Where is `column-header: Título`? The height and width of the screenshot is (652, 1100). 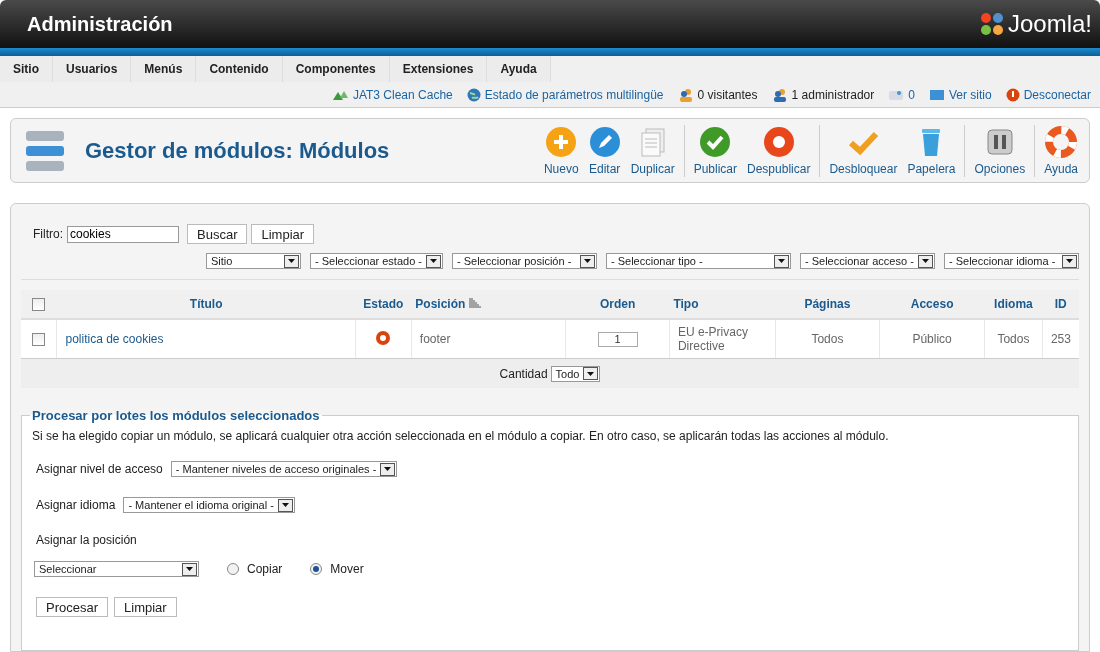
column-header: Título is located at coordinates (206, 304).